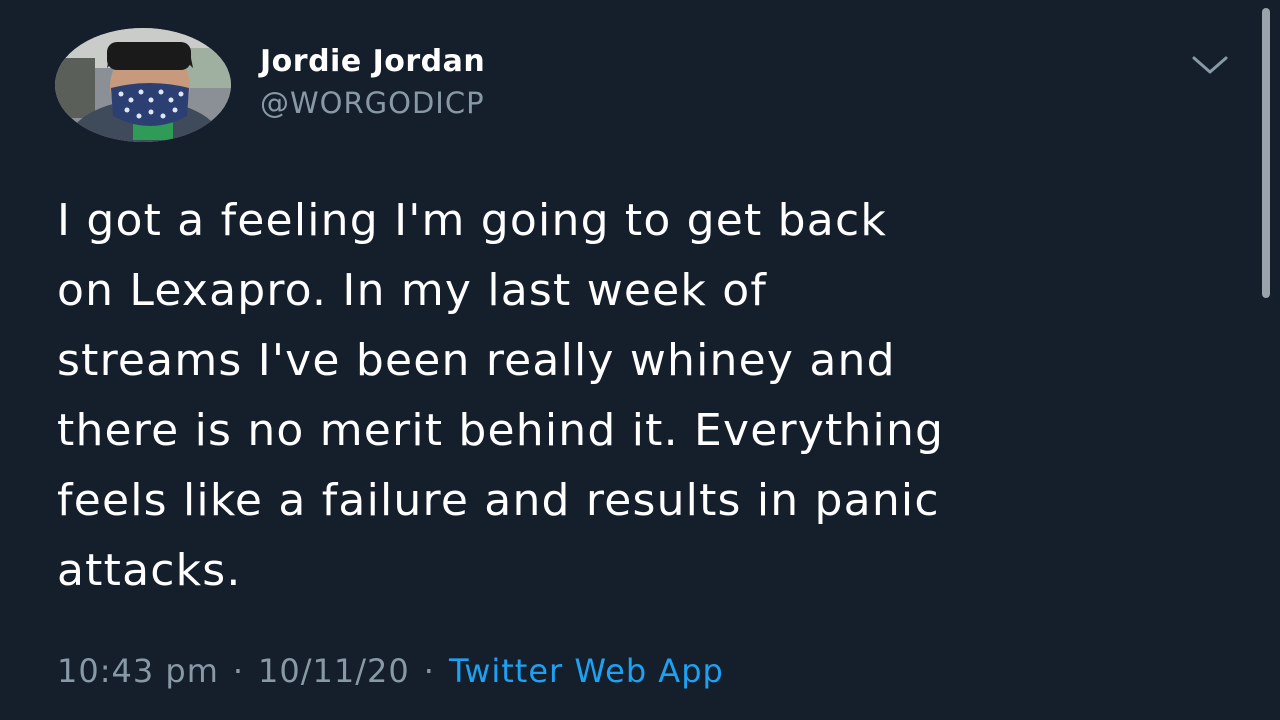 Image resolution: width=1280 pixels, height=720 pixels. I want to click on user-handle: @WORGODICP, so click(372, 103).